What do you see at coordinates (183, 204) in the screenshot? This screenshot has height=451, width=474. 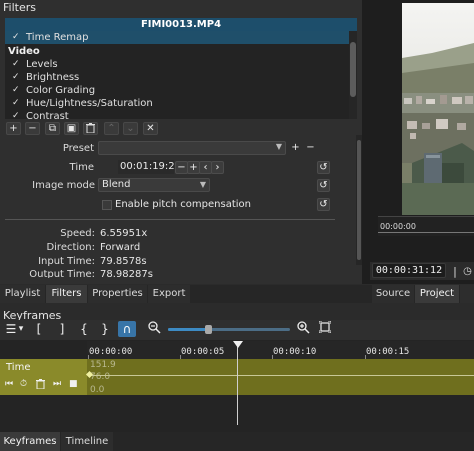 I see `pitch-compensation-label: Enable pitch compensation` at bounding box center [183, 204].